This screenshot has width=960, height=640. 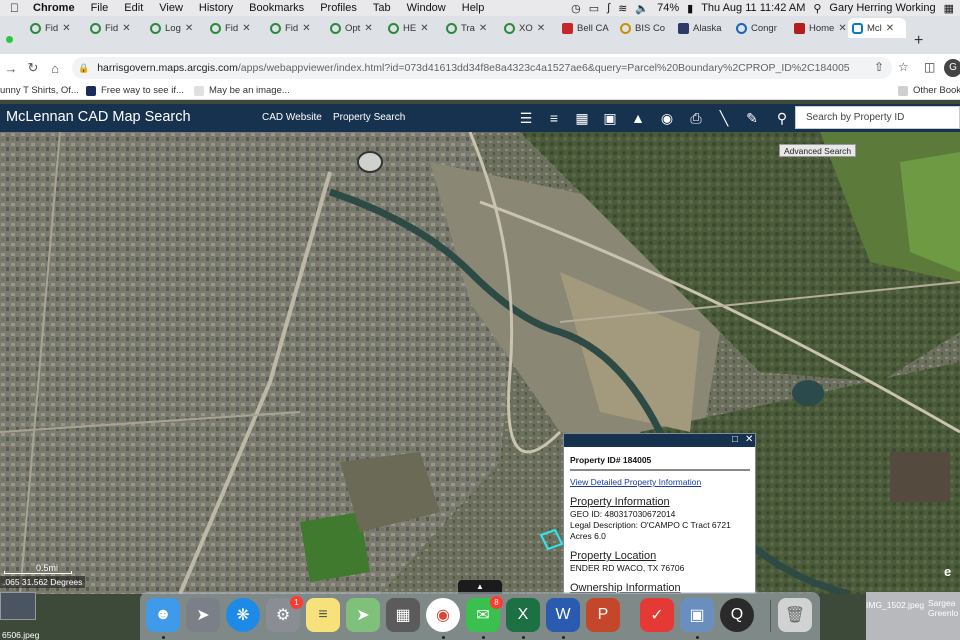 What do you see at coordinates (100, 8) in the screenshot?
I see `menu-file: File` at bounding box center [100, 8].